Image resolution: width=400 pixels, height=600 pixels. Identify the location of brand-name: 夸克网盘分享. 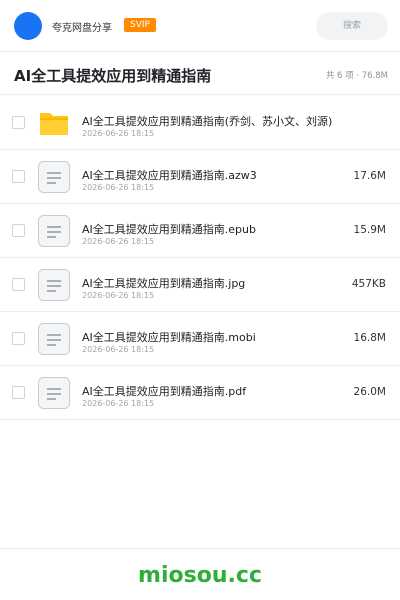
(82, 28).